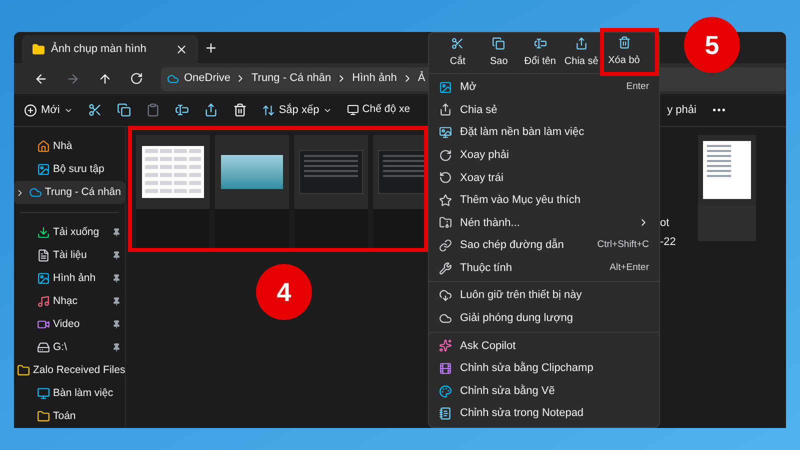 The width and height of the screenshot is (800, 450). Describe the element at coordinates (712, 45) in the screenshot. I see `step-badge: 5` at that location.